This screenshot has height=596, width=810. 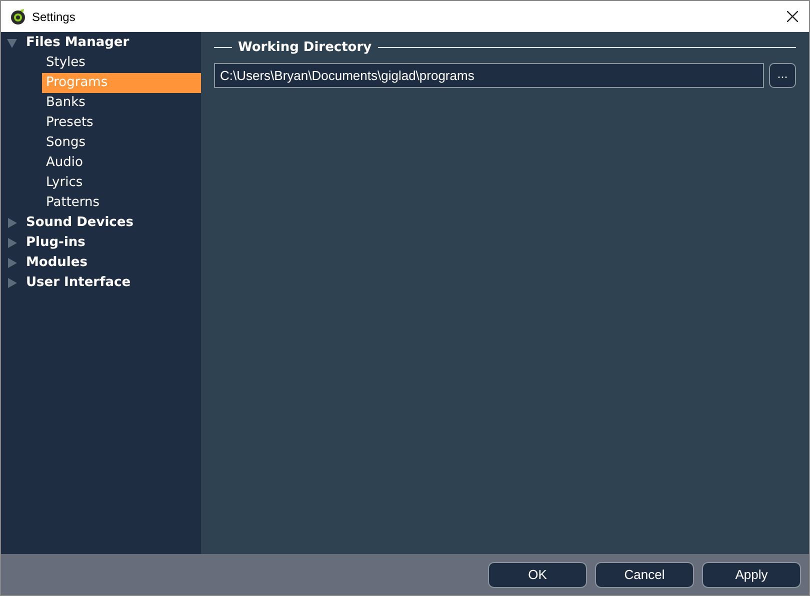 What do you see at coordinates (305, 48) in the screenshot?
I see `section-title: Working Directory` at bounding box center [305, 48].